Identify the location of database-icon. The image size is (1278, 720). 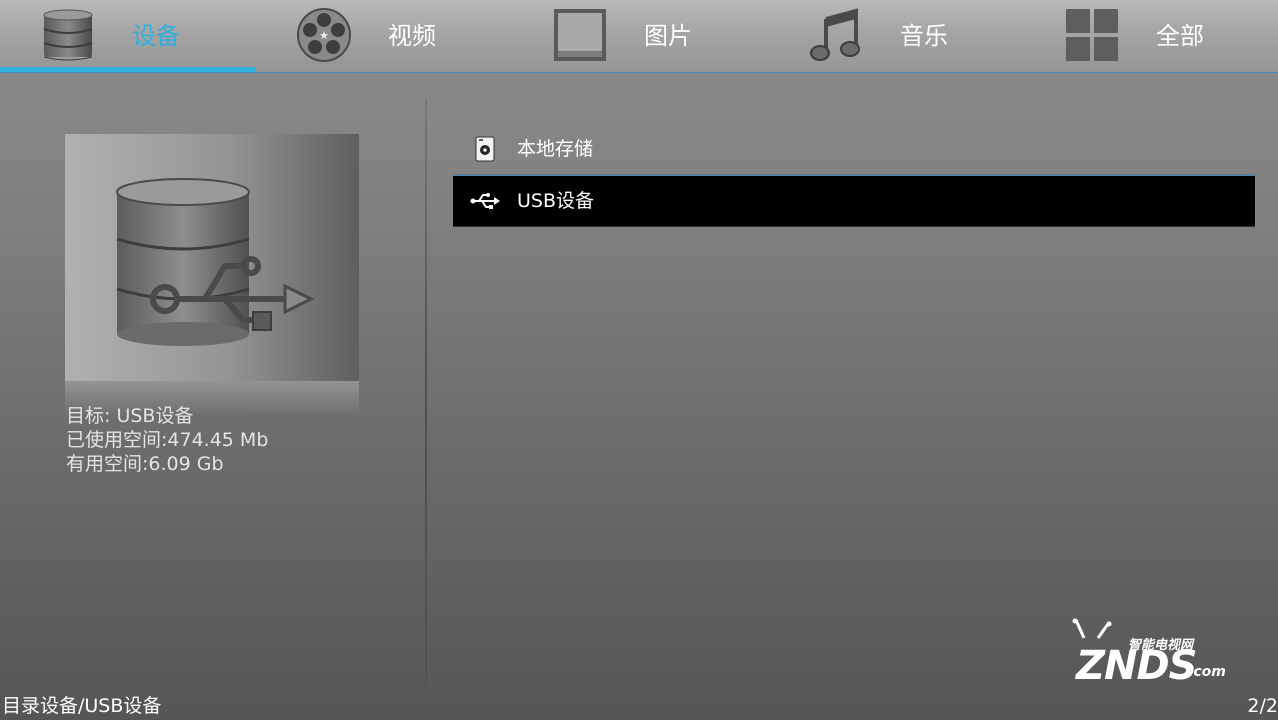
(68, 35).